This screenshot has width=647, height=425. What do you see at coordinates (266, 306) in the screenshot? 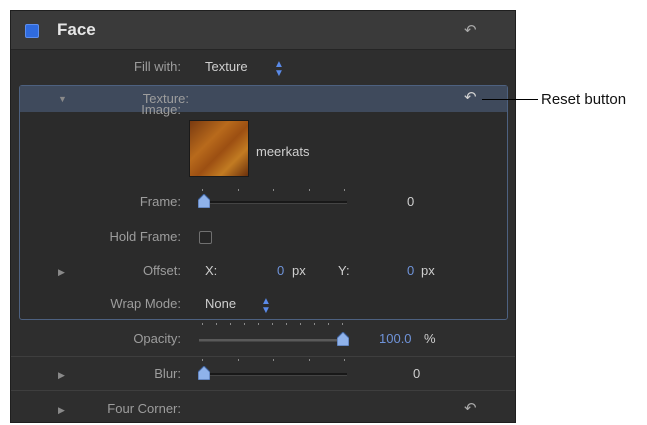
I see `wrap-mode-stepper-icon: ▲ ▼` at bounding box center [266, 306].